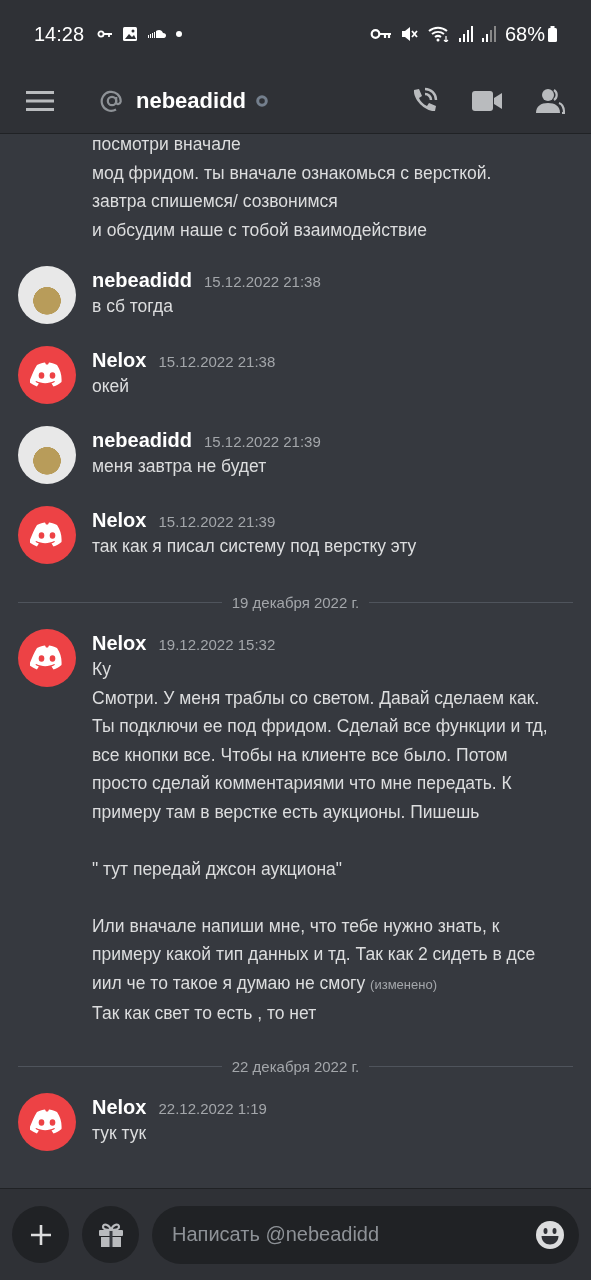  Describe the element at coordinates (112, 100) in the screenshot. I see `at-sign-icon` at that location.